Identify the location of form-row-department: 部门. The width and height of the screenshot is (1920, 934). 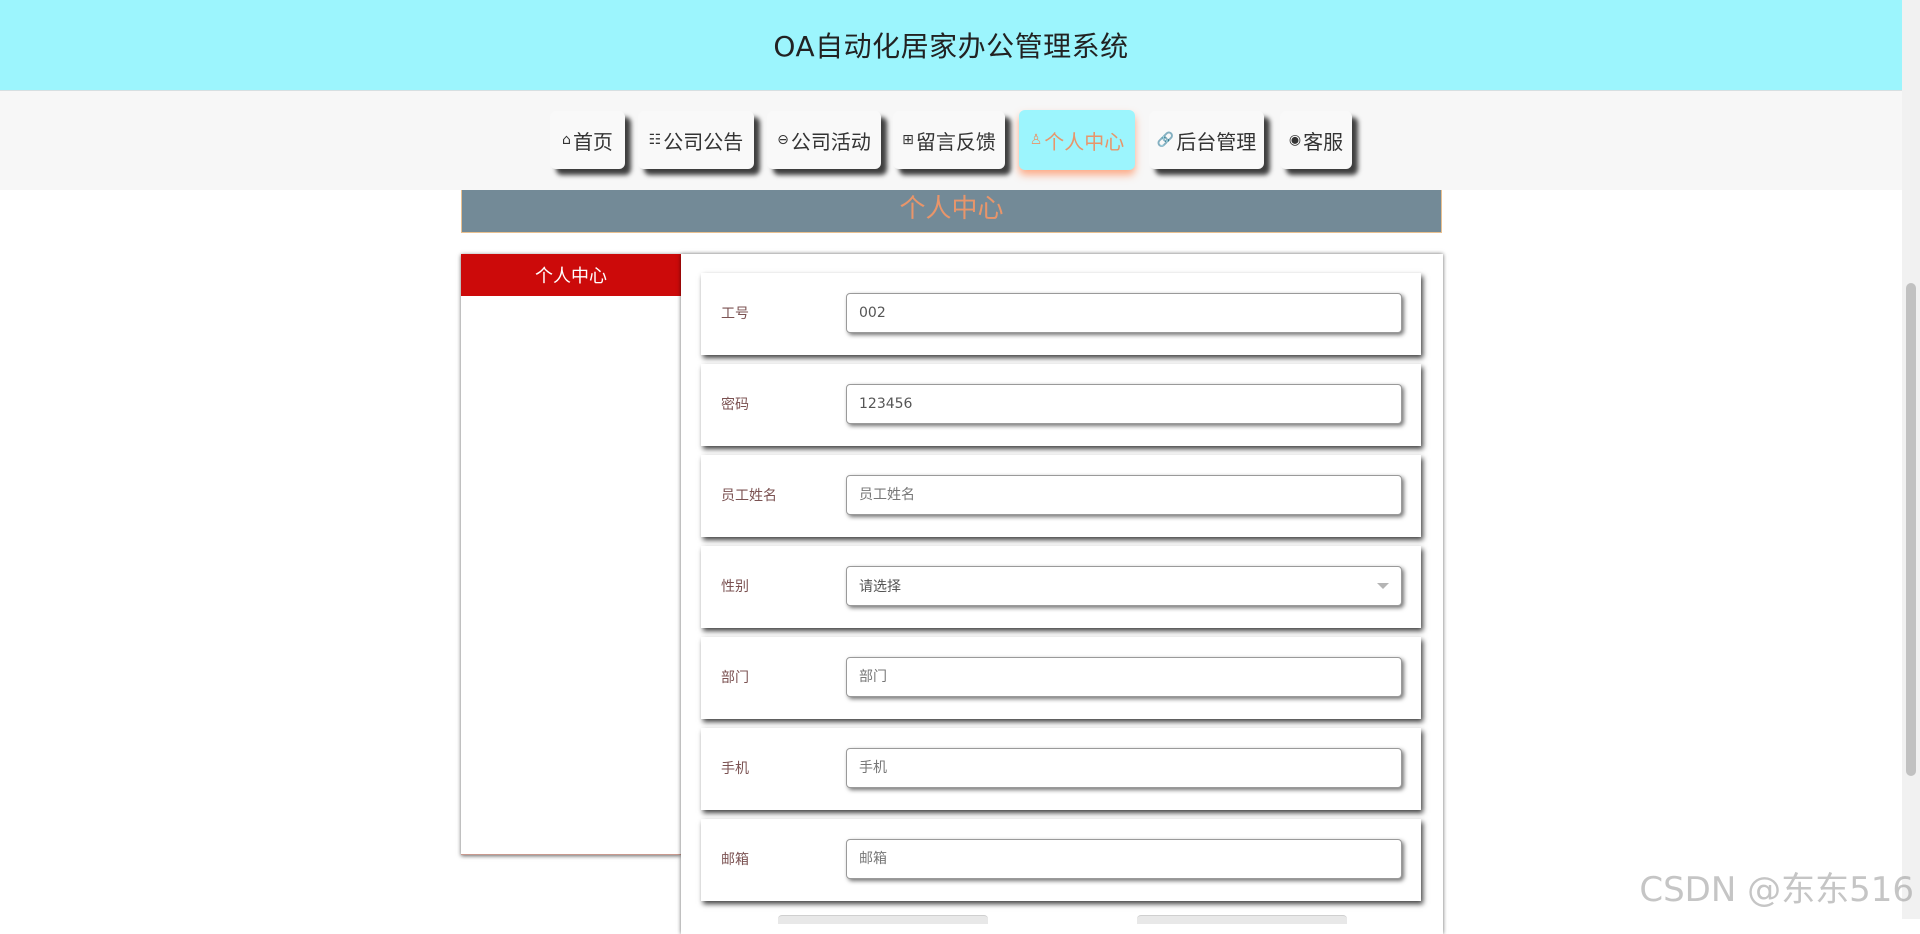
(1061, 678).